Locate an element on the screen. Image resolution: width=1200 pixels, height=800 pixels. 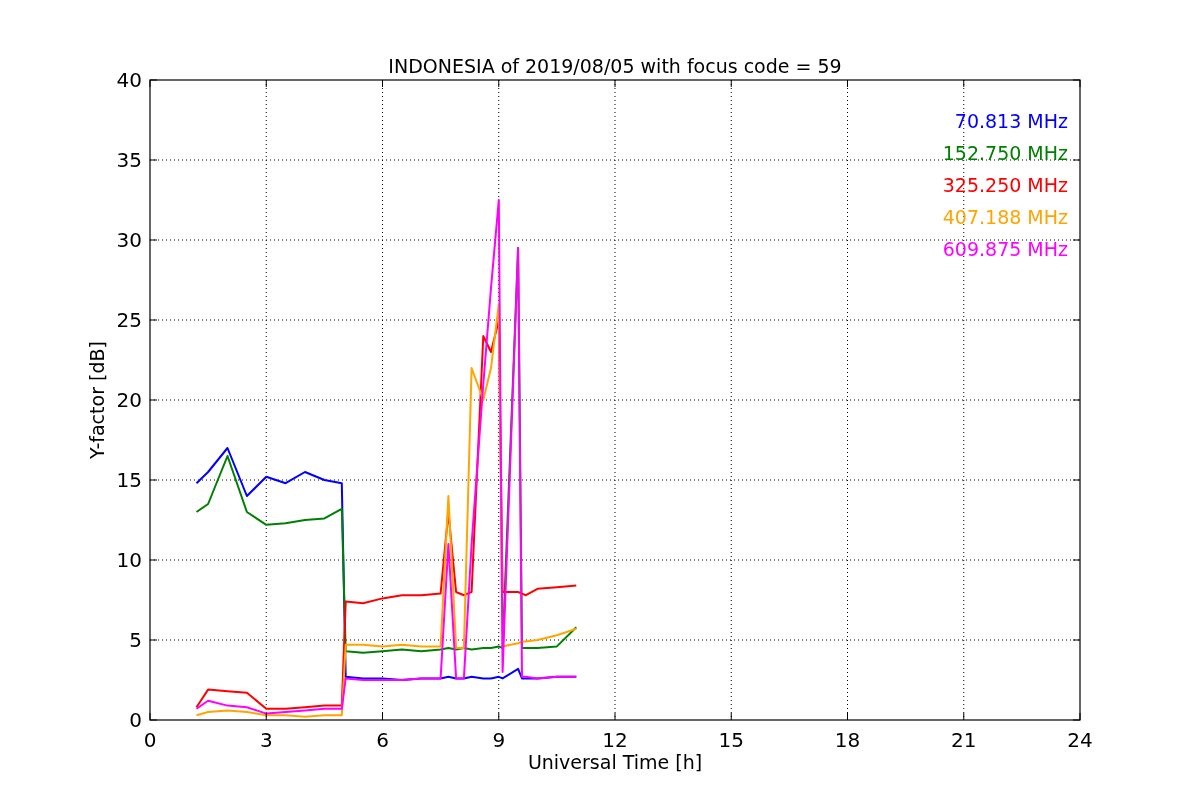
tick-label: 20 is located at coordinates (129, 400).